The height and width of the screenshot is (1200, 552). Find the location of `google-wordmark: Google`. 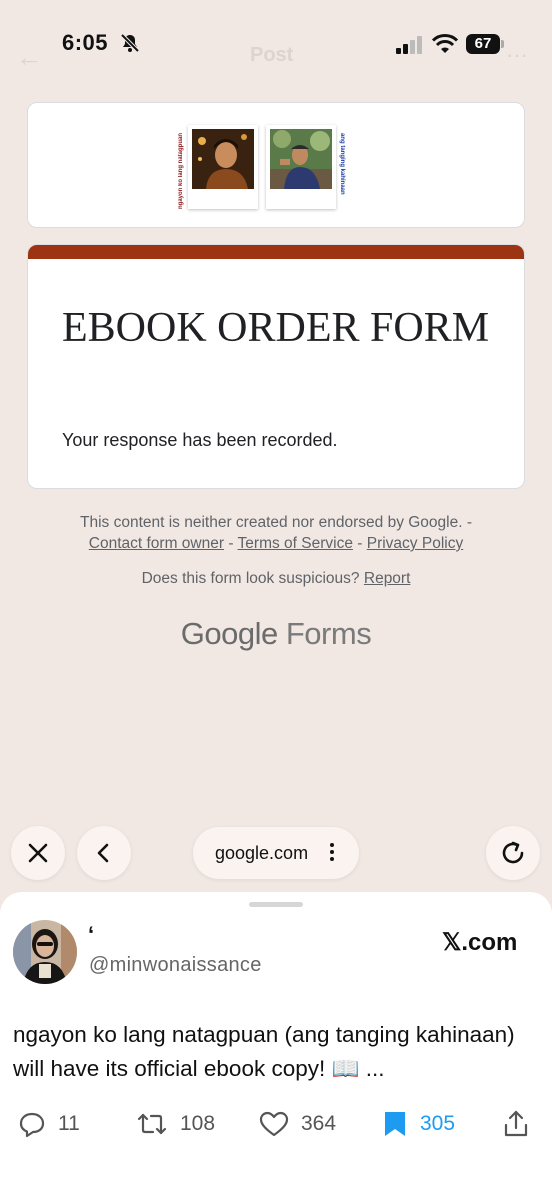

google-wordmark: Google is located at coordinates (229, 633).